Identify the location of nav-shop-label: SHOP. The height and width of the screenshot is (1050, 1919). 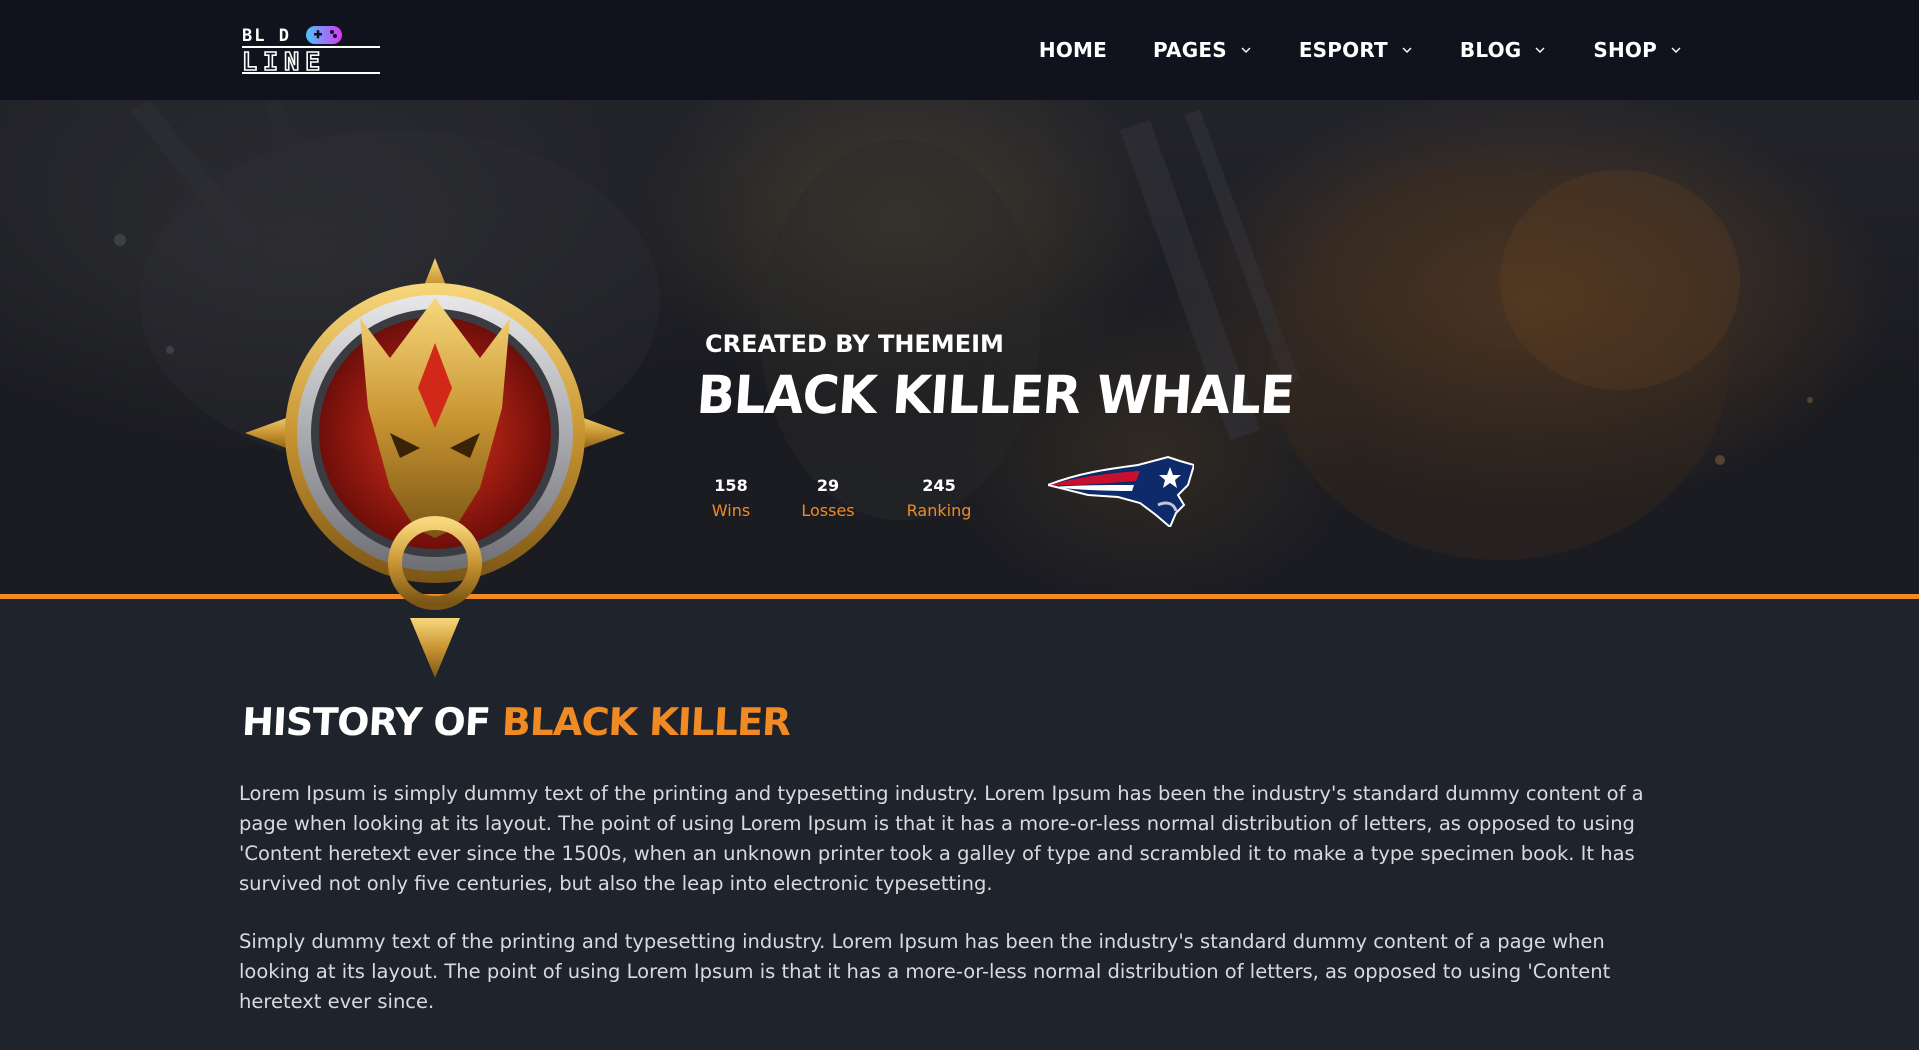
(1625, 50).